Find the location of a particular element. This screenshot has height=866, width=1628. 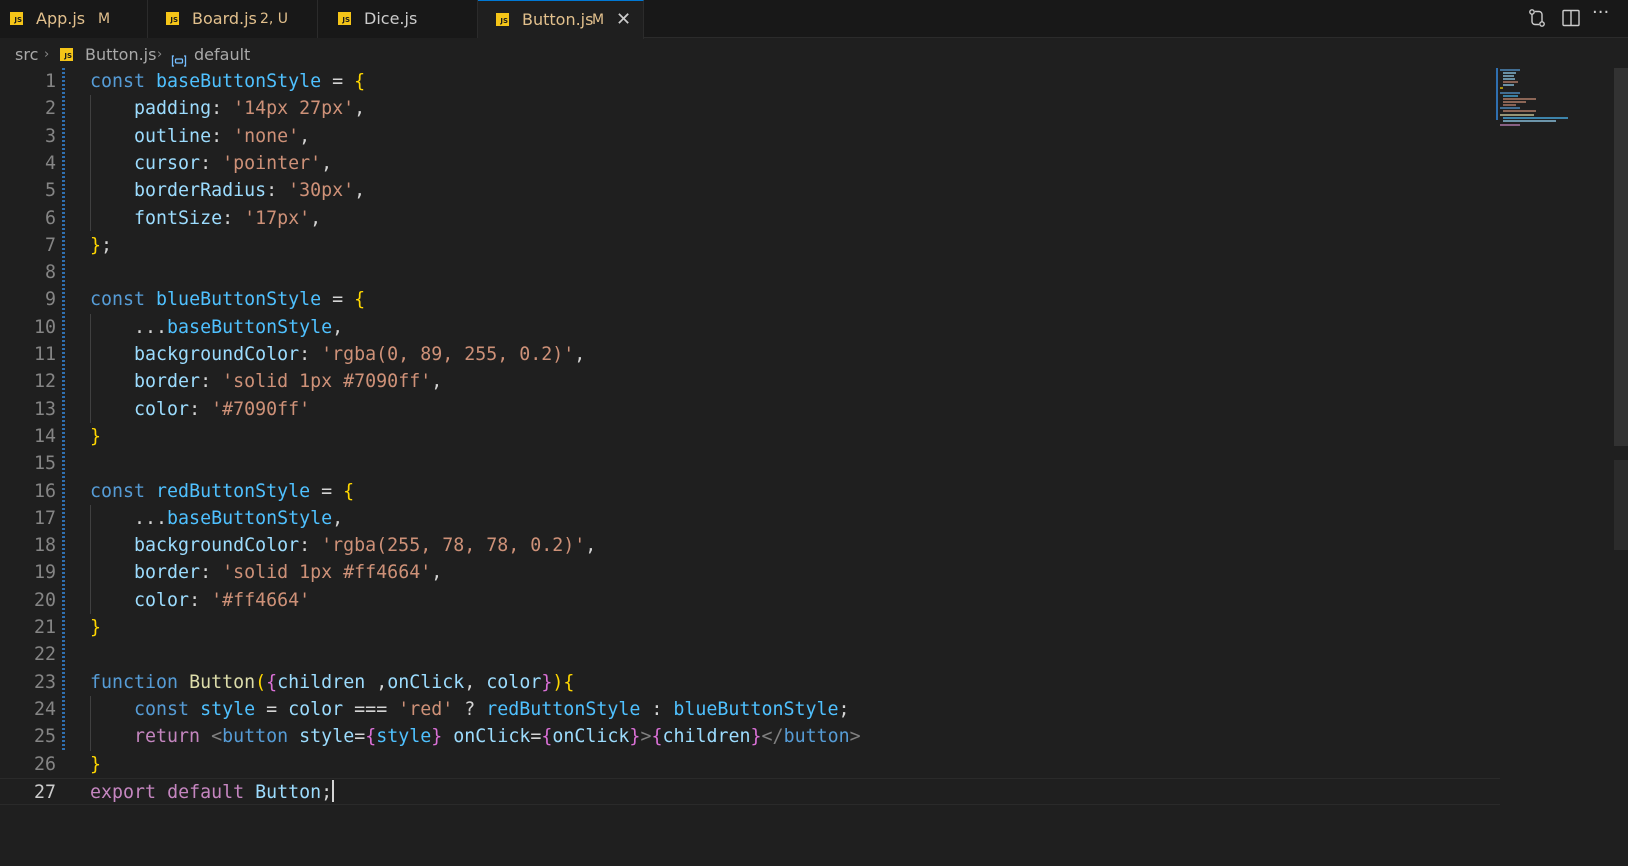

line-number: 10 is located at coordinates (44, 327).